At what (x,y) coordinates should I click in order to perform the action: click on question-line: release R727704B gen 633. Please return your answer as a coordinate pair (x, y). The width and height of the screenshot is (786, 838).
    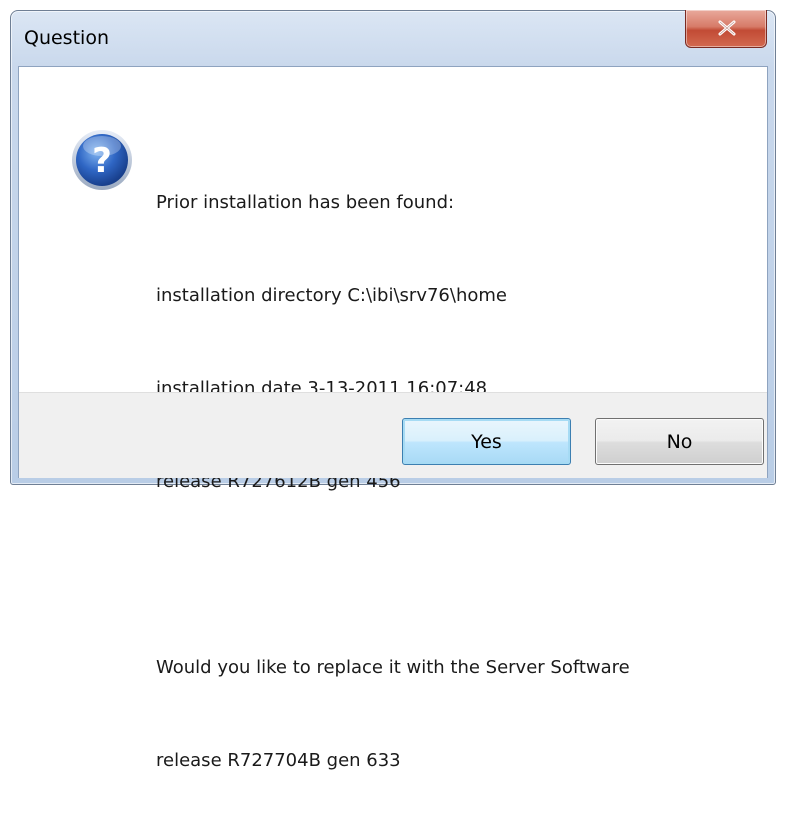
    Looking at the image, I should click on (278, 760).